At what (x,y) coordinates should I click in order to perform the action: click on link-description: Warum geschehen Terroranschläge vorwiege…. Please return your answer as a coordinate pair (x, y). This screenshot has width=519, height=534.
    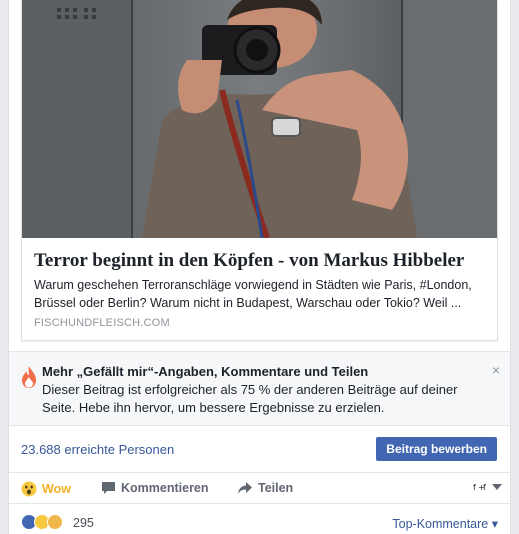
    Looking at the image, I should click on (253, 294).